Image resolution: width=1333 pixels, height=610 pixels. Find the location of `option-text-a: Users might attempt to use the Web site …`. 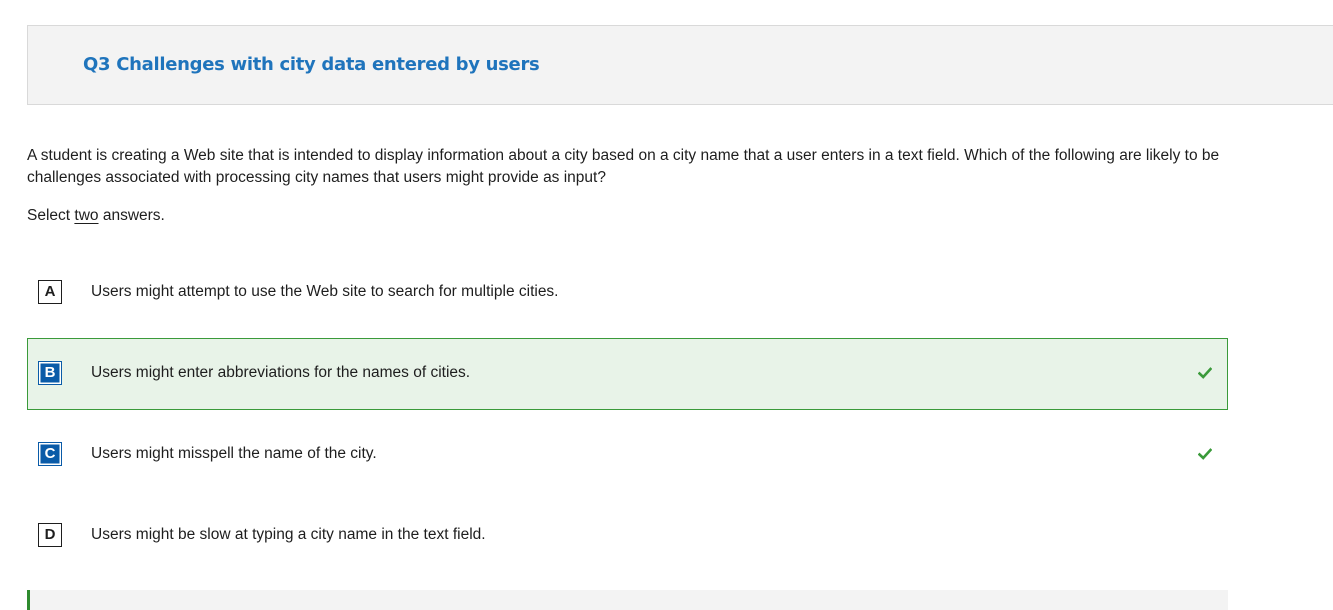

option-text-a: Users might attempt to use the Web site … is located at coordinates (325, 291).